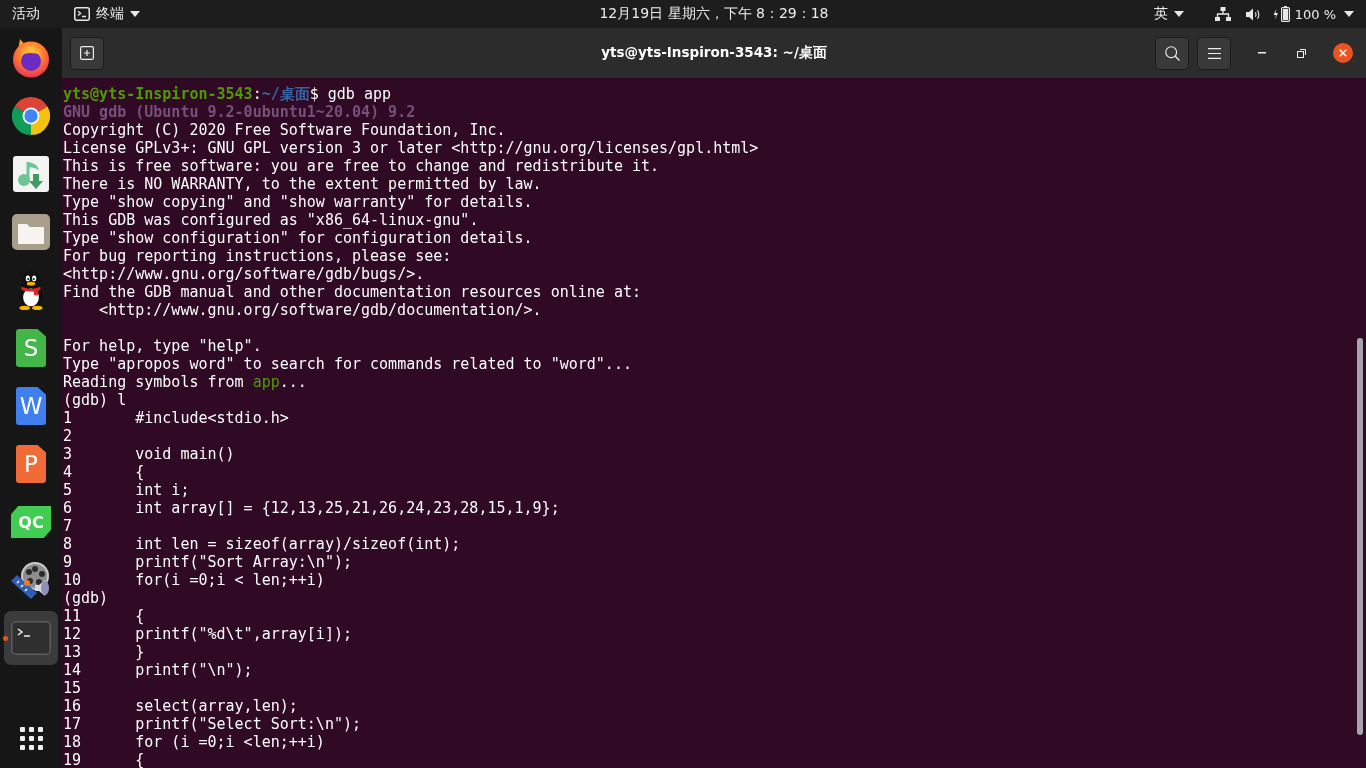 This screenshot has height=768, width=1366. I want to click on terminal-line: Find the GDB manual and other documentation resources online at:, so click(352, 292).